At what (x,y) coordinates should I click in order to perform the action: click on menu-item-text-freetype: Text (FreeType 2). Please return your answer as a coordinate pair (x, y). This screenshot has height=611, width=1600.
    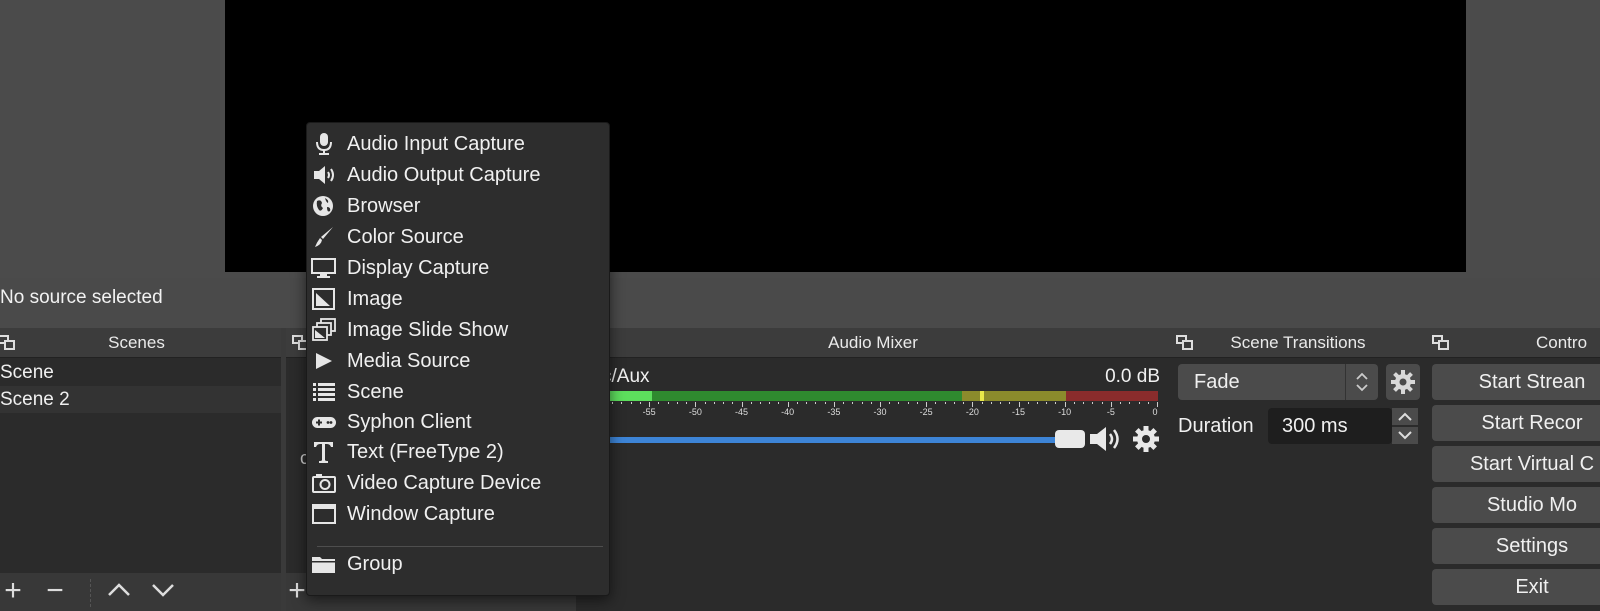
    Looking at the image, I should click on (458, 452).